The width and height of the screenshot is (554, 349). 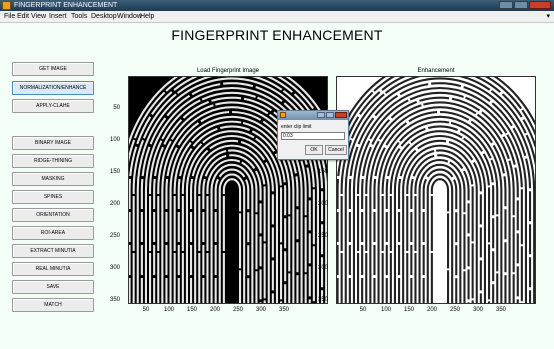 I want to click on get-image-button: GET IMAGE, so click(x=53, y=69).